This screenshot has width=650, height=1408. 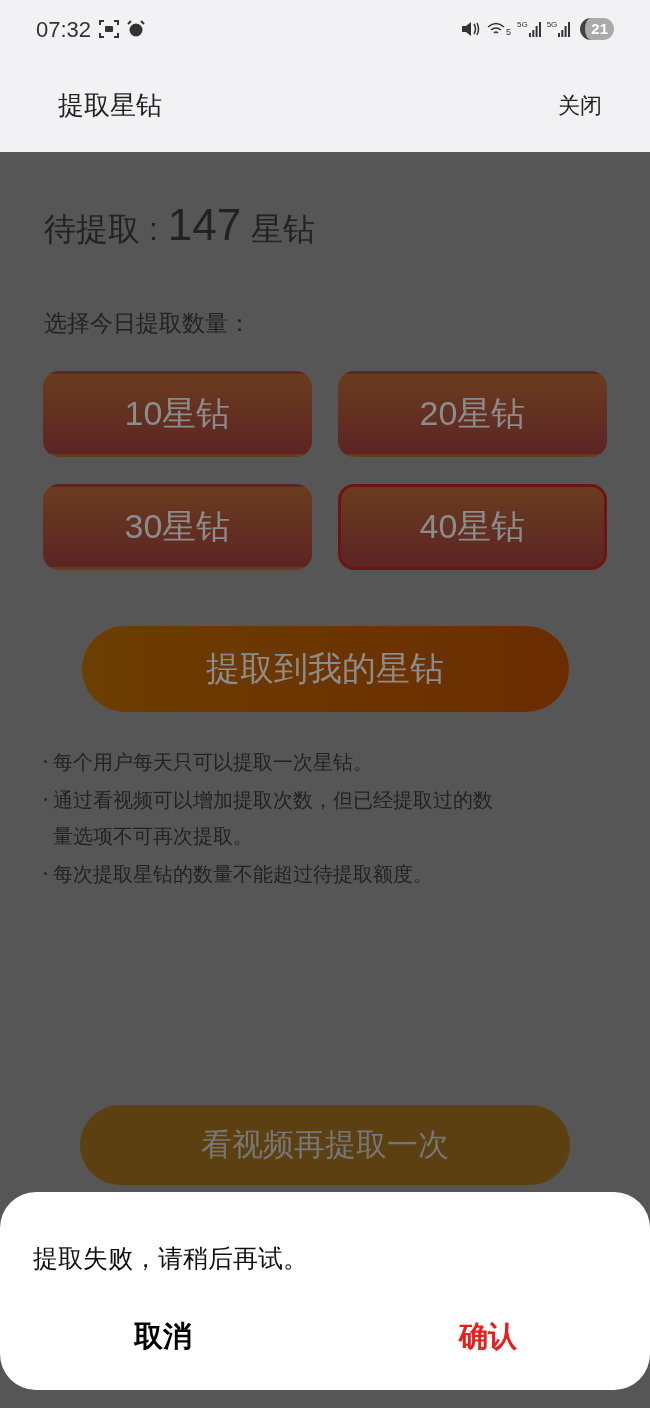 What do you see at coordinates (580, 105) in the screenshot?
I see `close-button: 关闭` at bounding box center [580, 105].